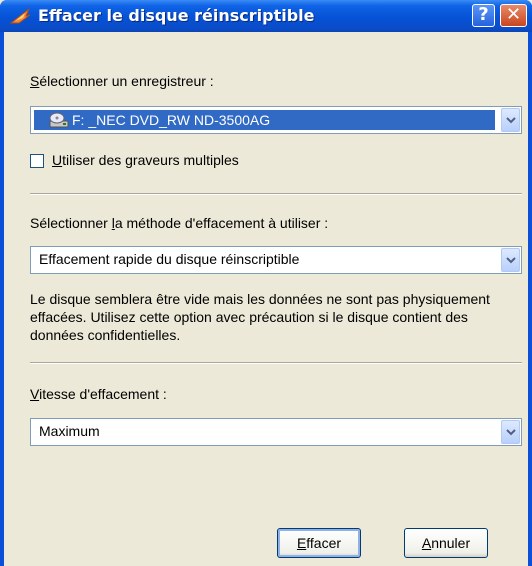 The width and height of the screenshot is (532, 566). I want to click on multiple-recorders-checkbox, so click(37, 161).